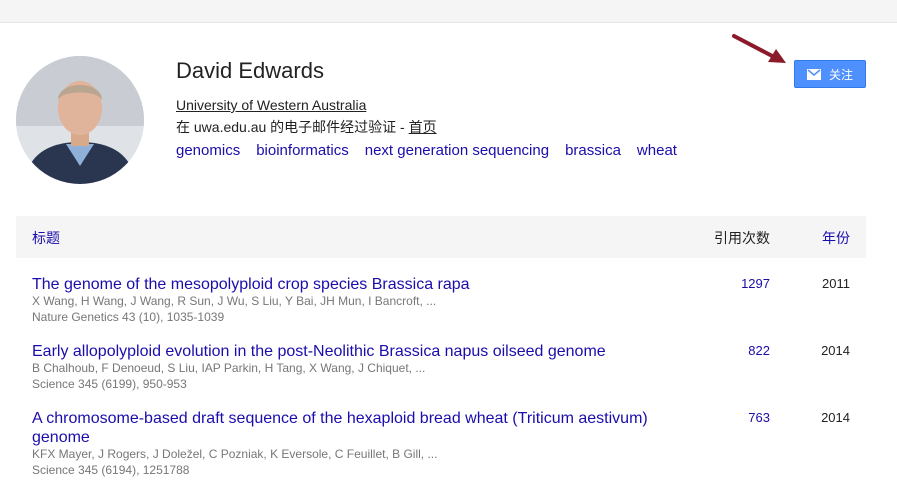  I want to click on profile-name: David Edwards, so click(250, 70).